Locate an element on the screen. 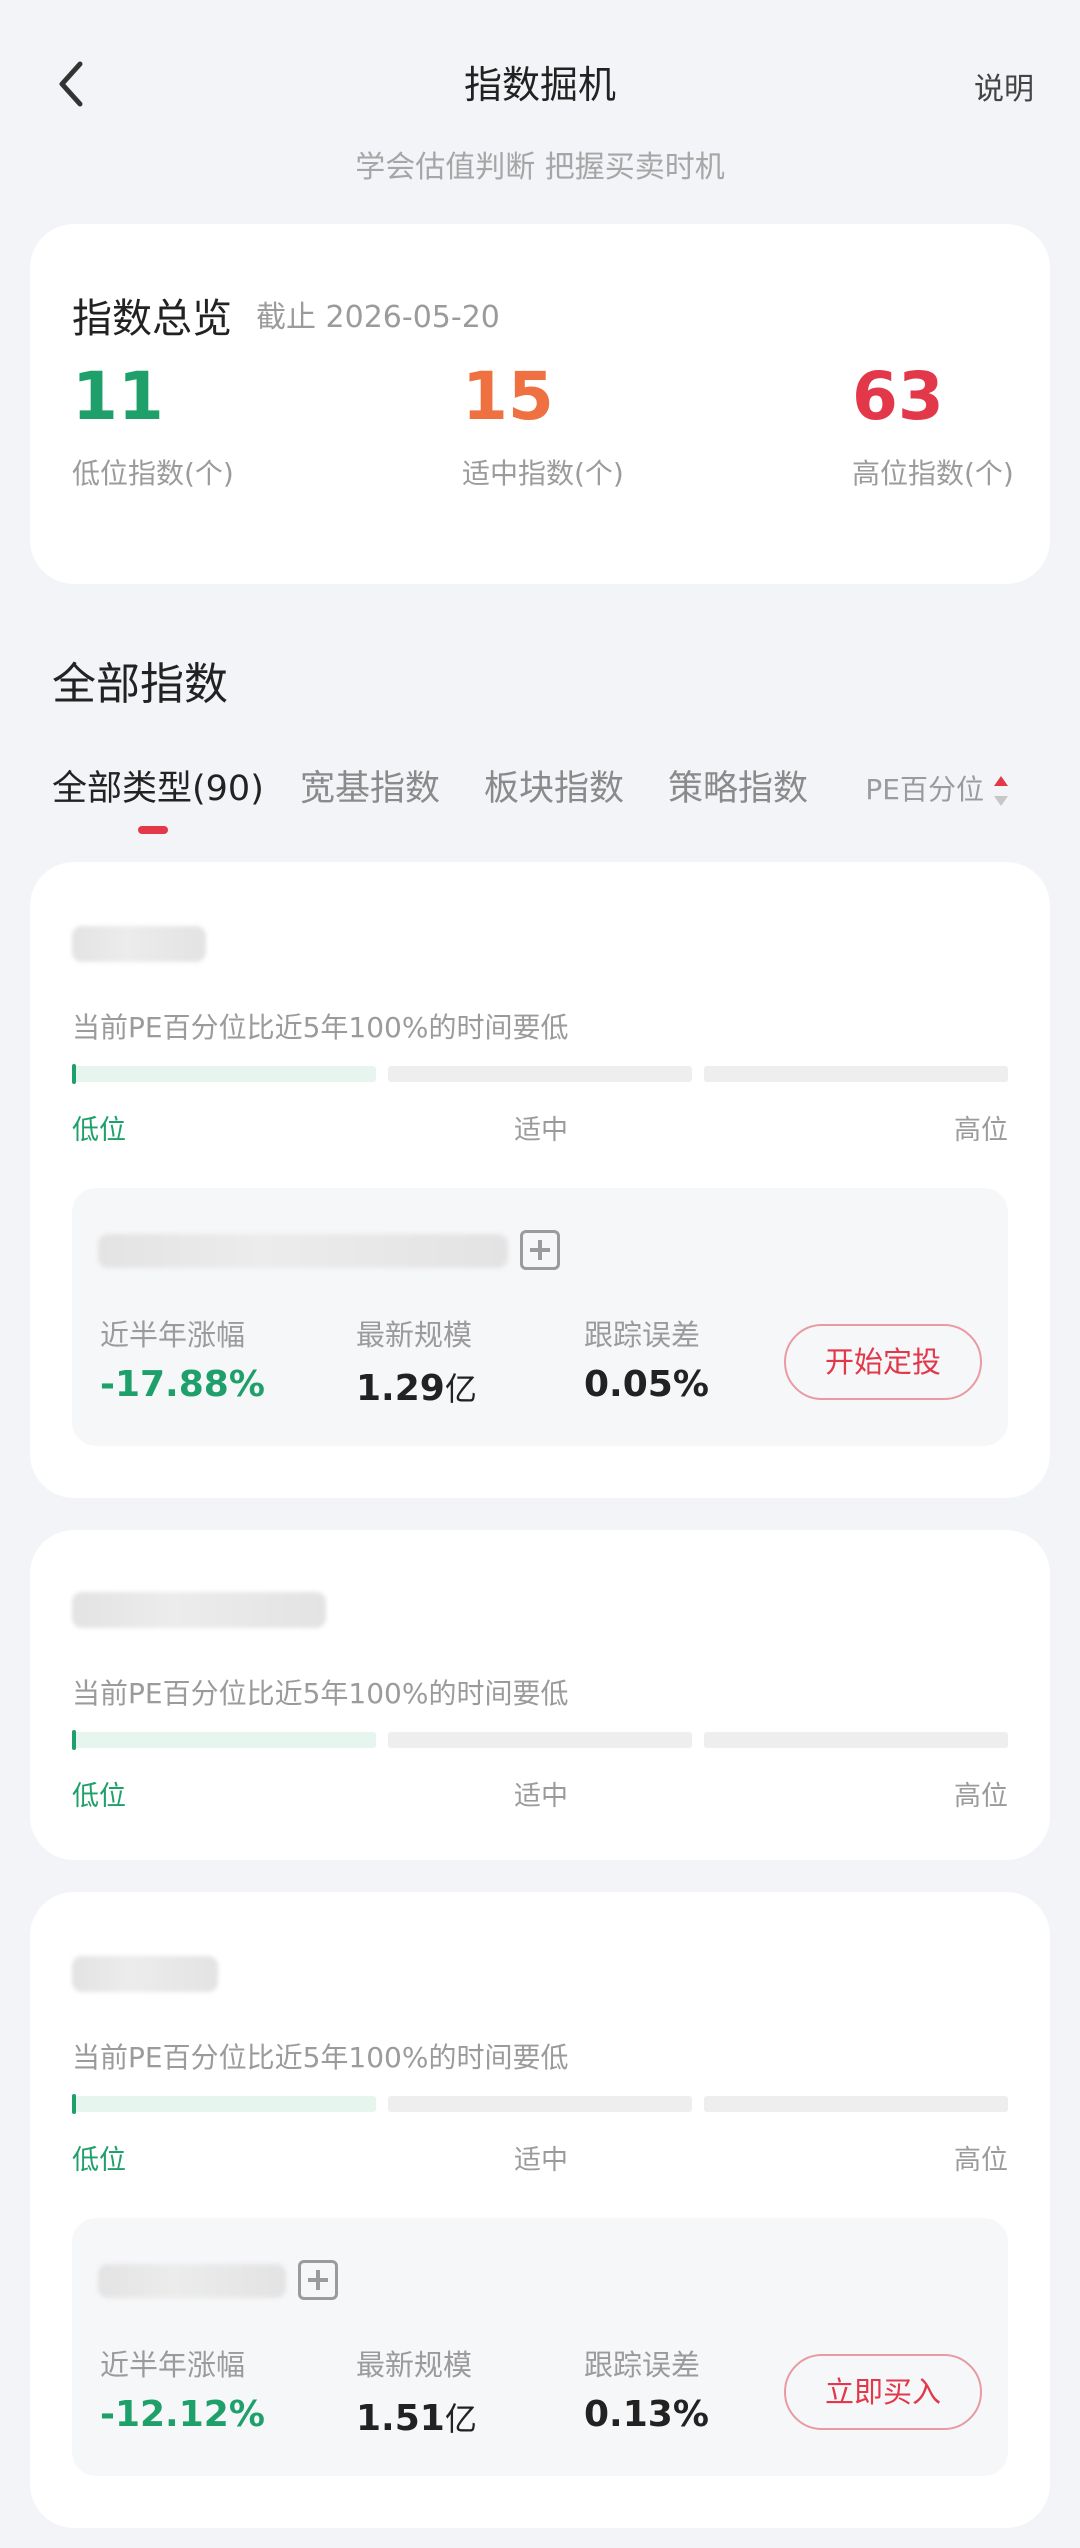 The height and width of the screenshot is (2548, 1080). page-subtitle: 学会估值判断 把握买卖时机 is located at coordinates (540, 167).